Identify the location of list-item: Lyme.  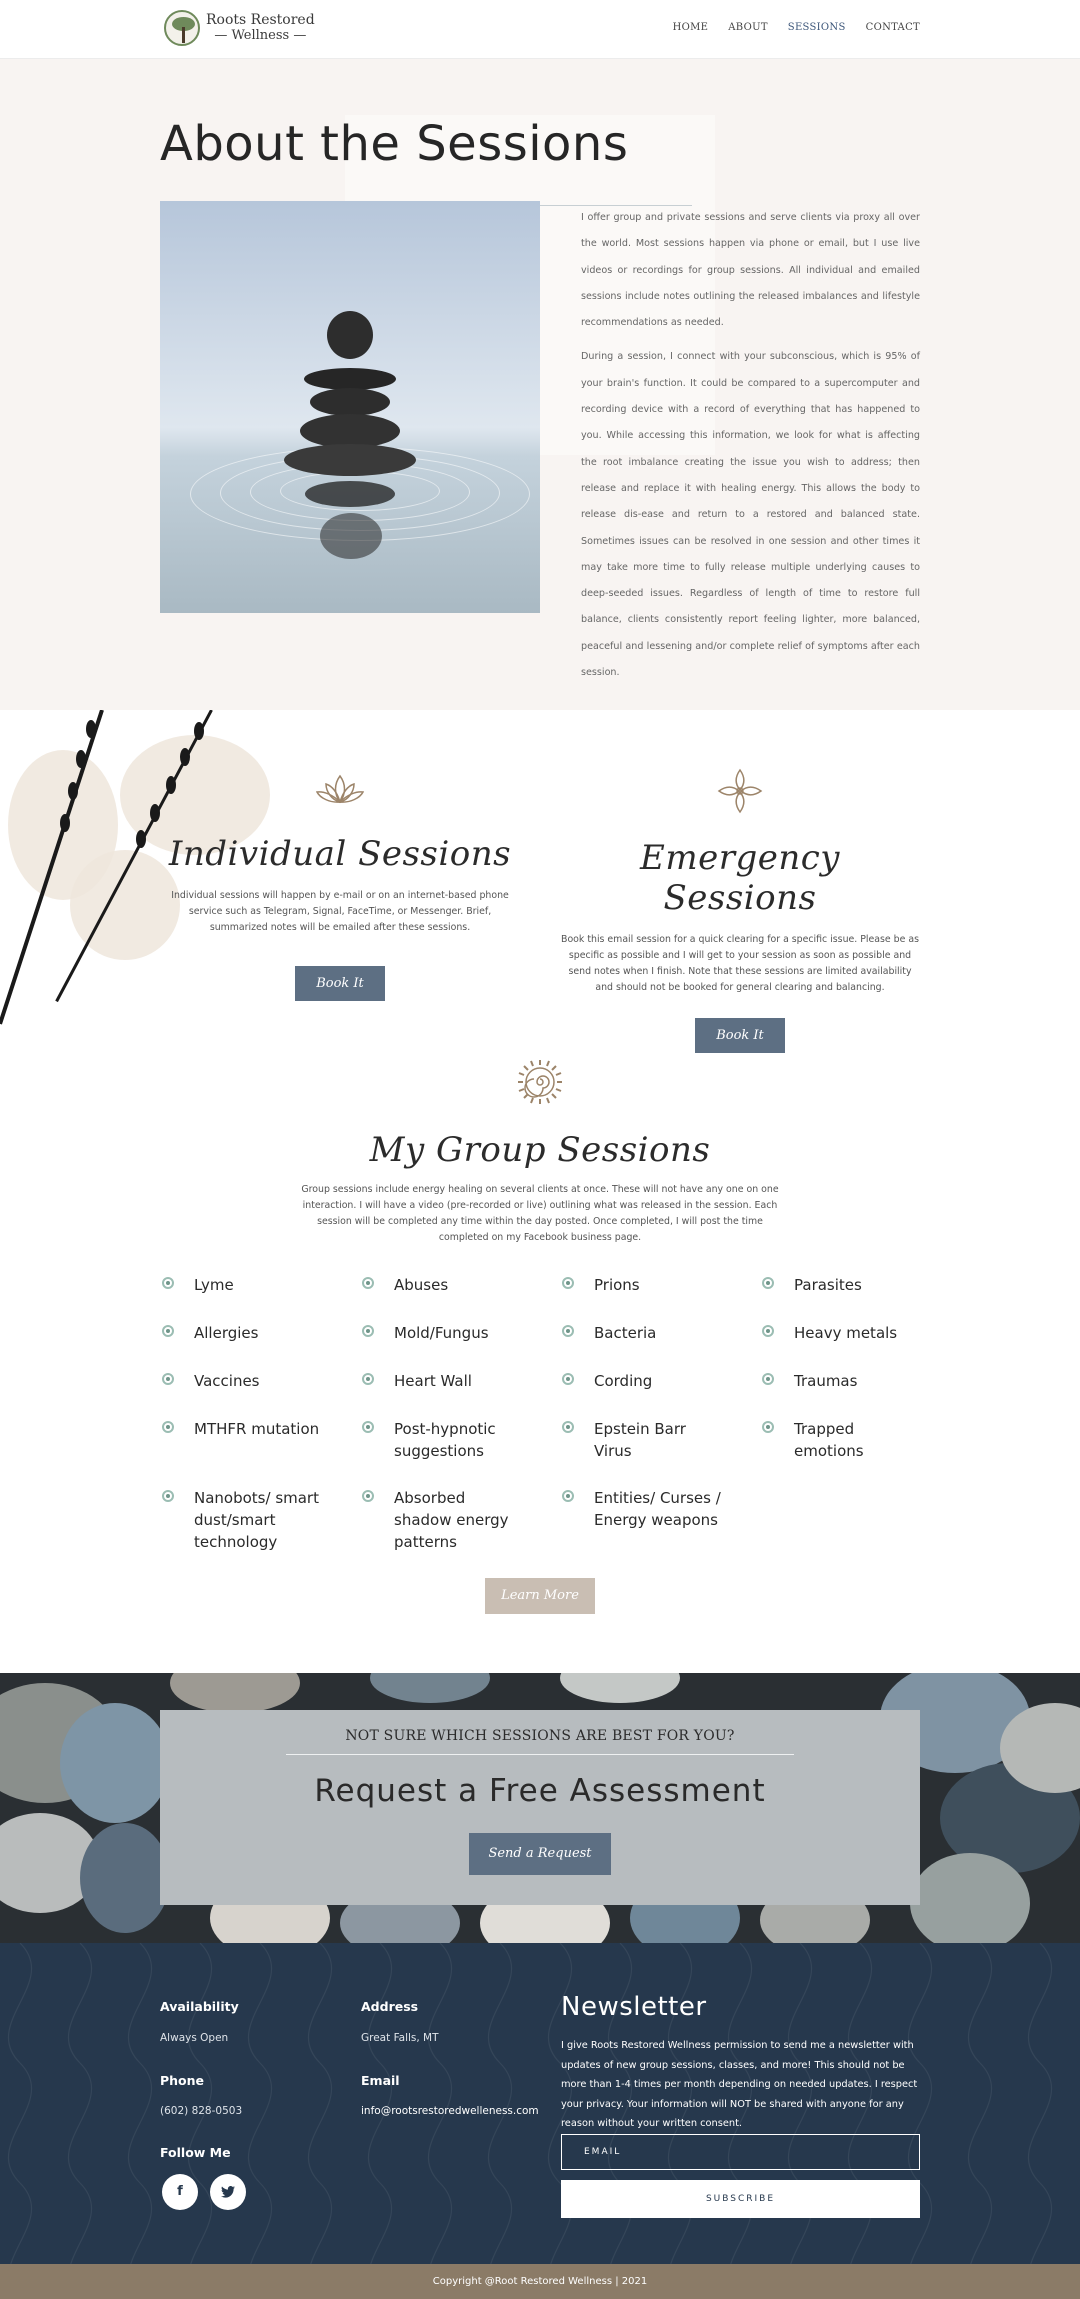
(253, 1285).